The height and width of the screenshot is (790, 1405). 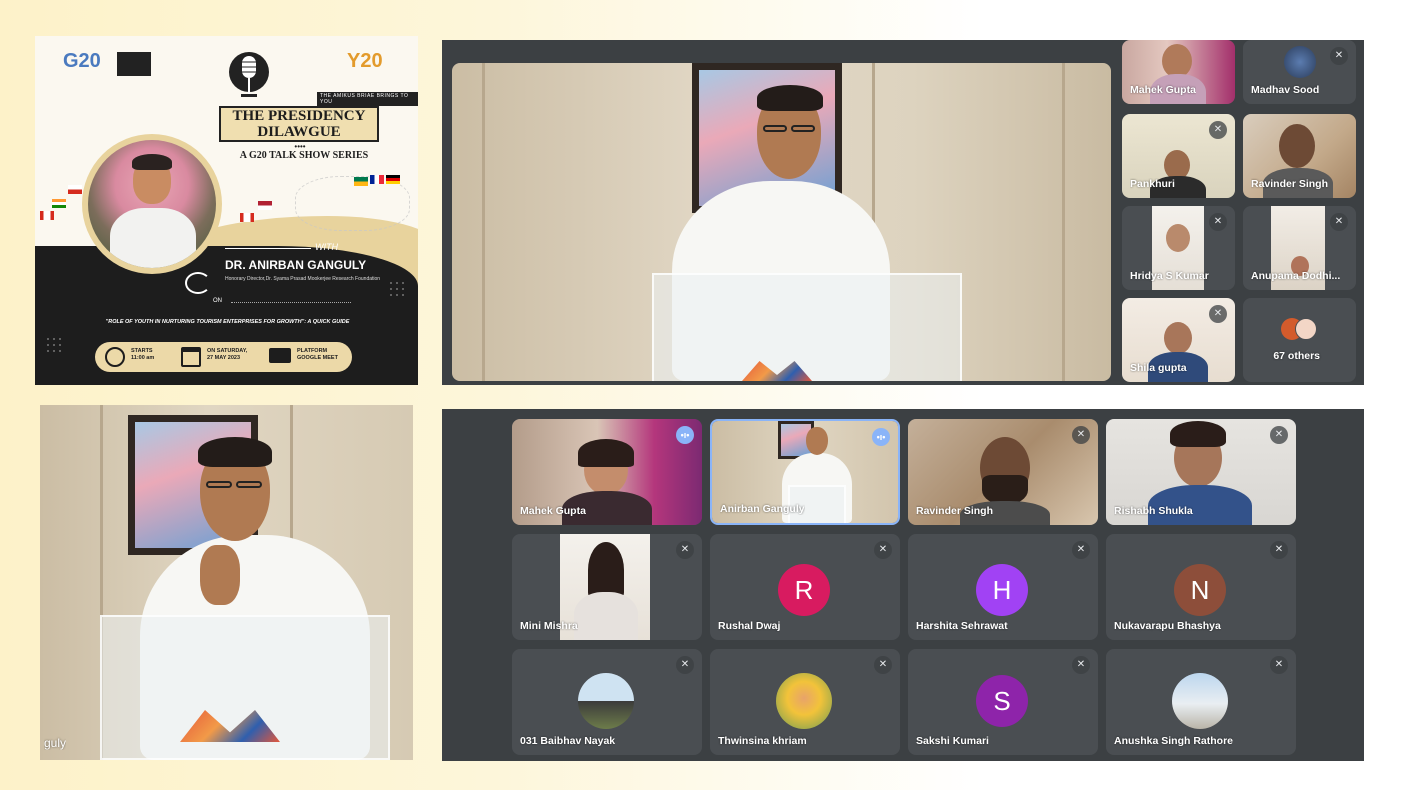 What do you see at coordinates (55, 743) in the screenshot?
I see `participant-name: guly` at bounding box center [55, 743].